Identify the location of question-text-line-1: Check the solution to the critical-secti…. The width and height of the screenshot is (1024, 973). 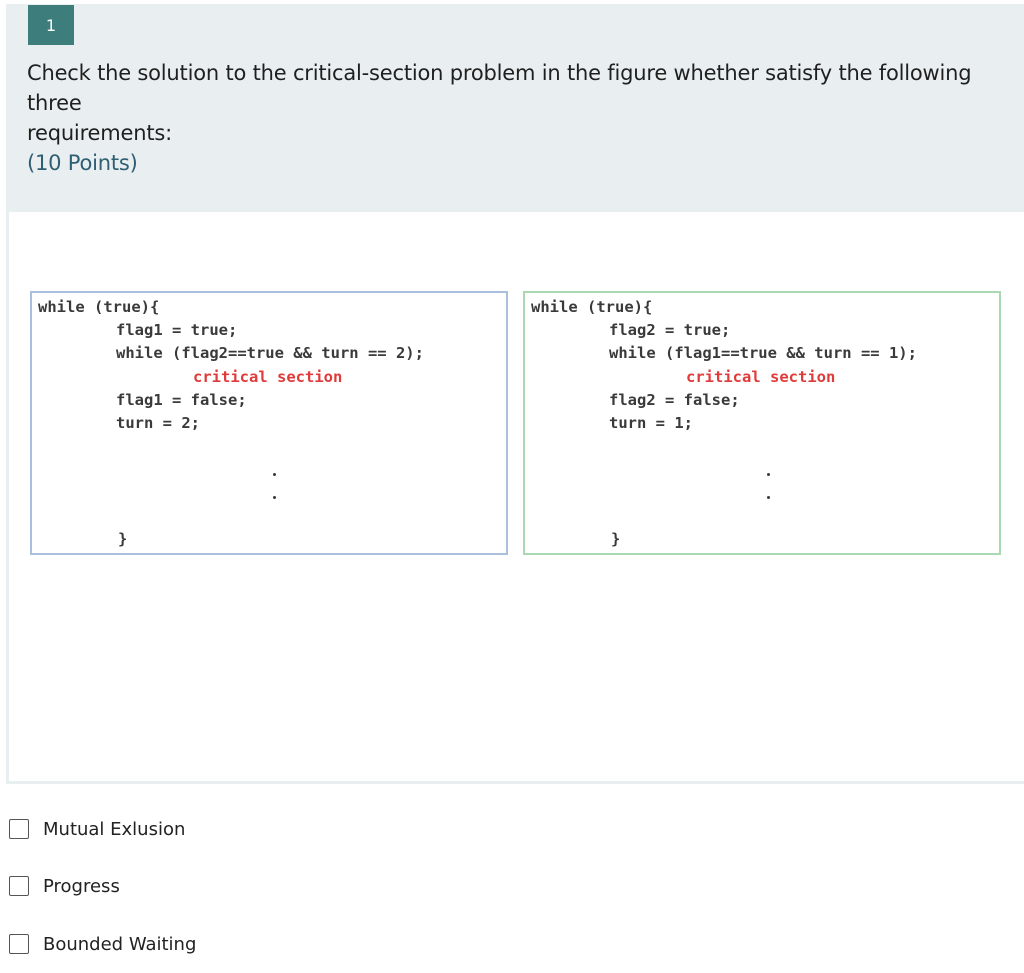
(499, 73).